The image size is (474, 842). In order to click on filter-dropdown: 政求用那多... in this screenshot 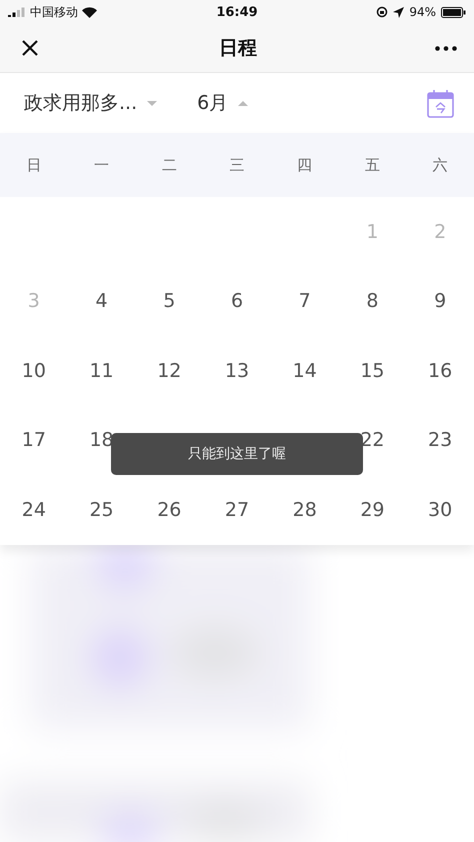, I will do `click(91, 103)`.